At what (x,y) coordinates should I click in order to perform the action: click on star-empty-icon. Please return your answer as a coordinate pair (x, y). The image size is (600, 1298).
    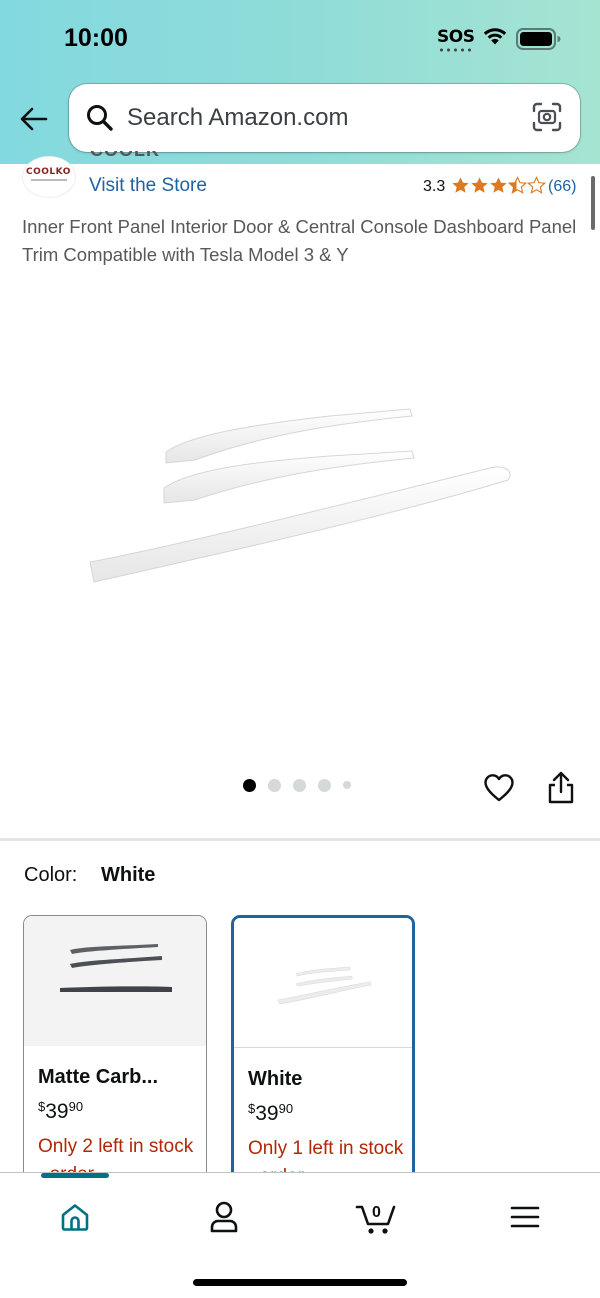
    Looking at the image, I should click on (536, 185).